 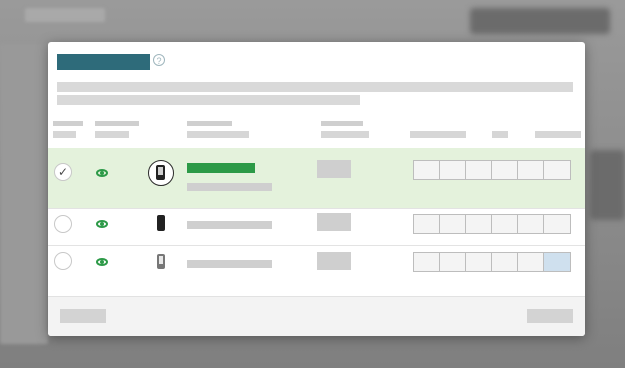 What do you see at coordinates (112, 134) in the screenshot?
I see `column-header-visible-sub` at bounding box center [112, 134].